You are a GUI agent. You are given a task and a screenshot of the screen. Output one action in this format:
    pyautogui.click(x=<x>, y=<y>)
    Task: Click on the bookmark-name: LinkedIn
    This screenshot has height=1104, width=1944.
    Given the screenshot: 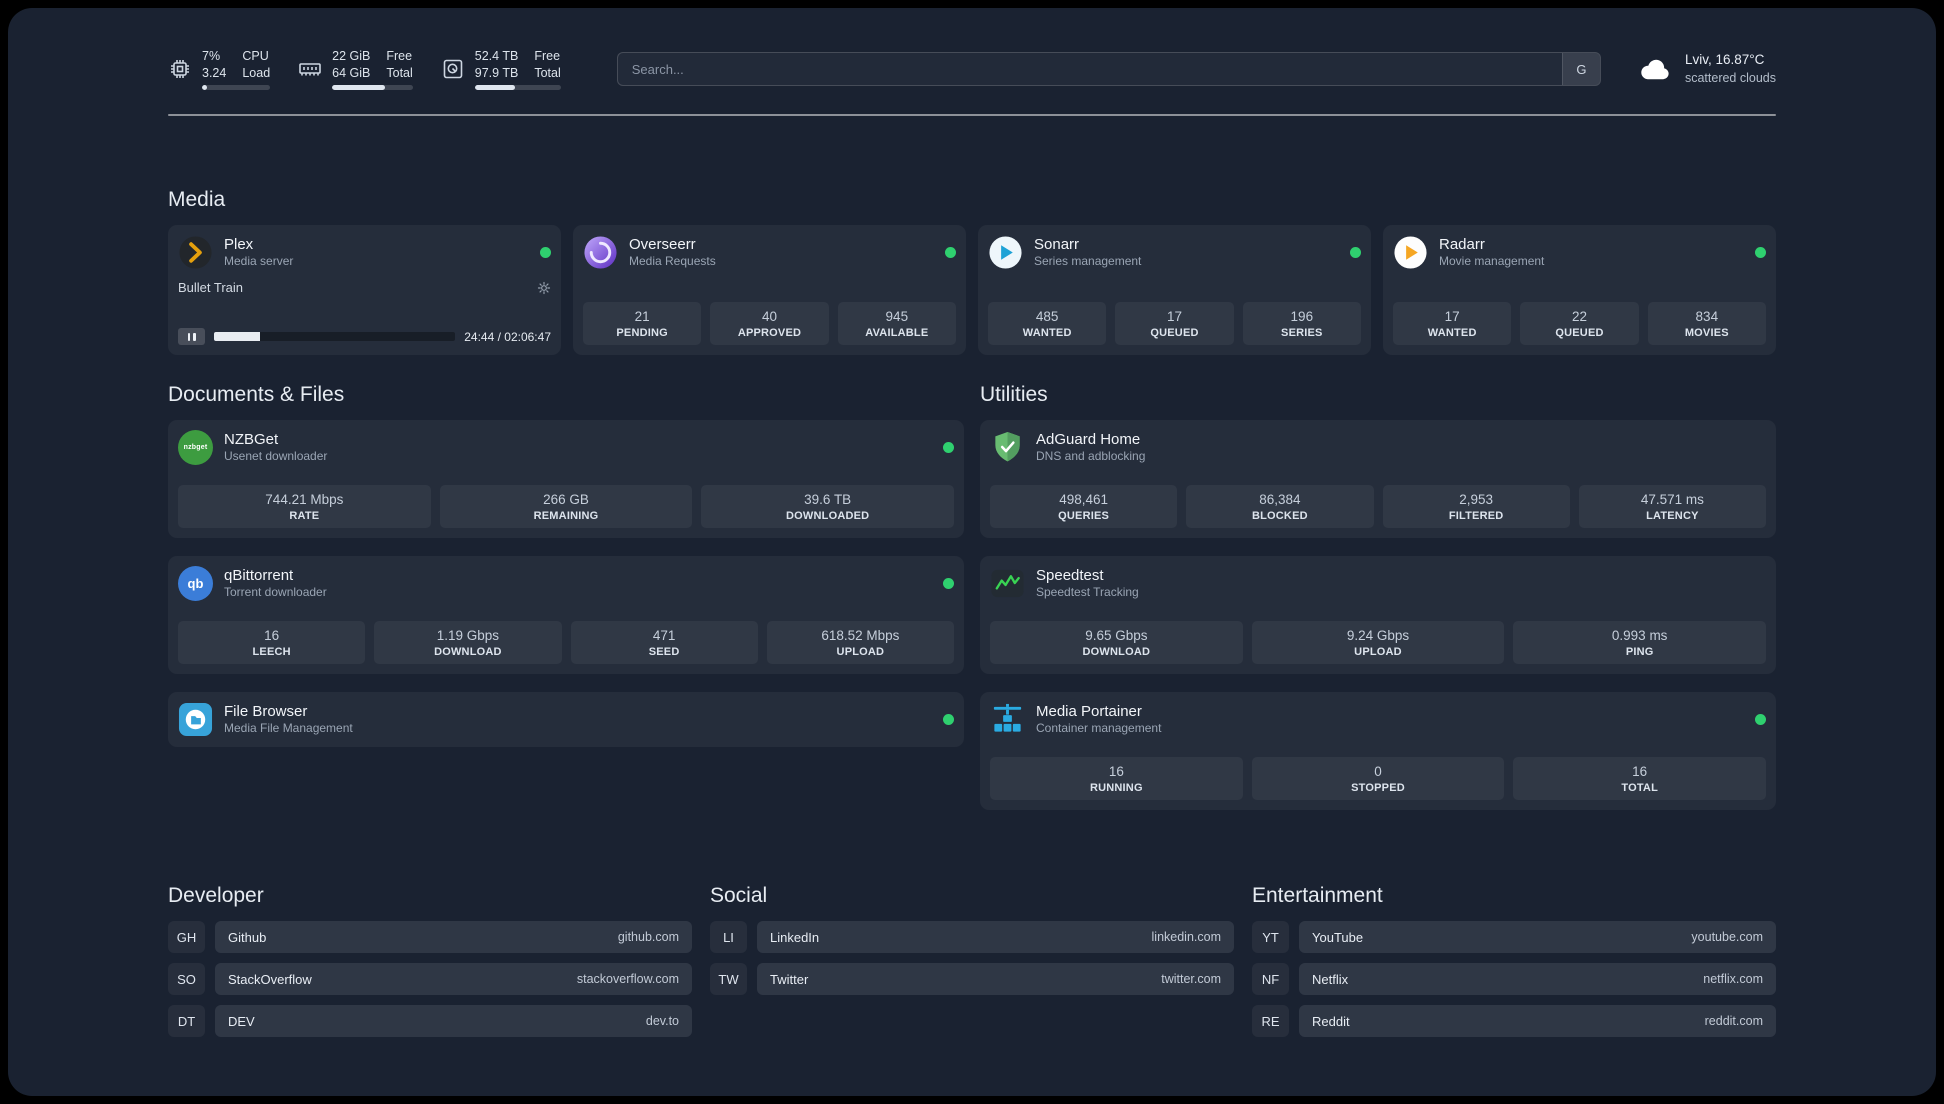 What is the action you would take?
    pyautogui.click(x=795, y=937)
    